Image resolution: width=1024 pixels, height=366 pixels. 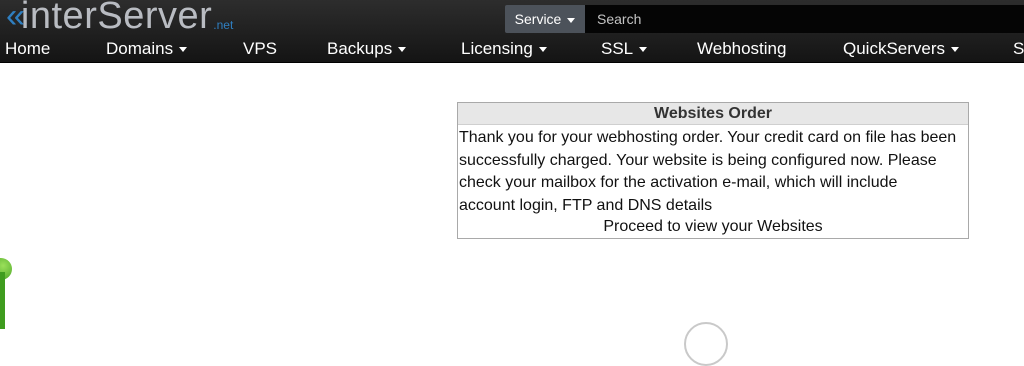 I want to click on nav-item-webhosting: Webhosting, so click(x=741, y=49).